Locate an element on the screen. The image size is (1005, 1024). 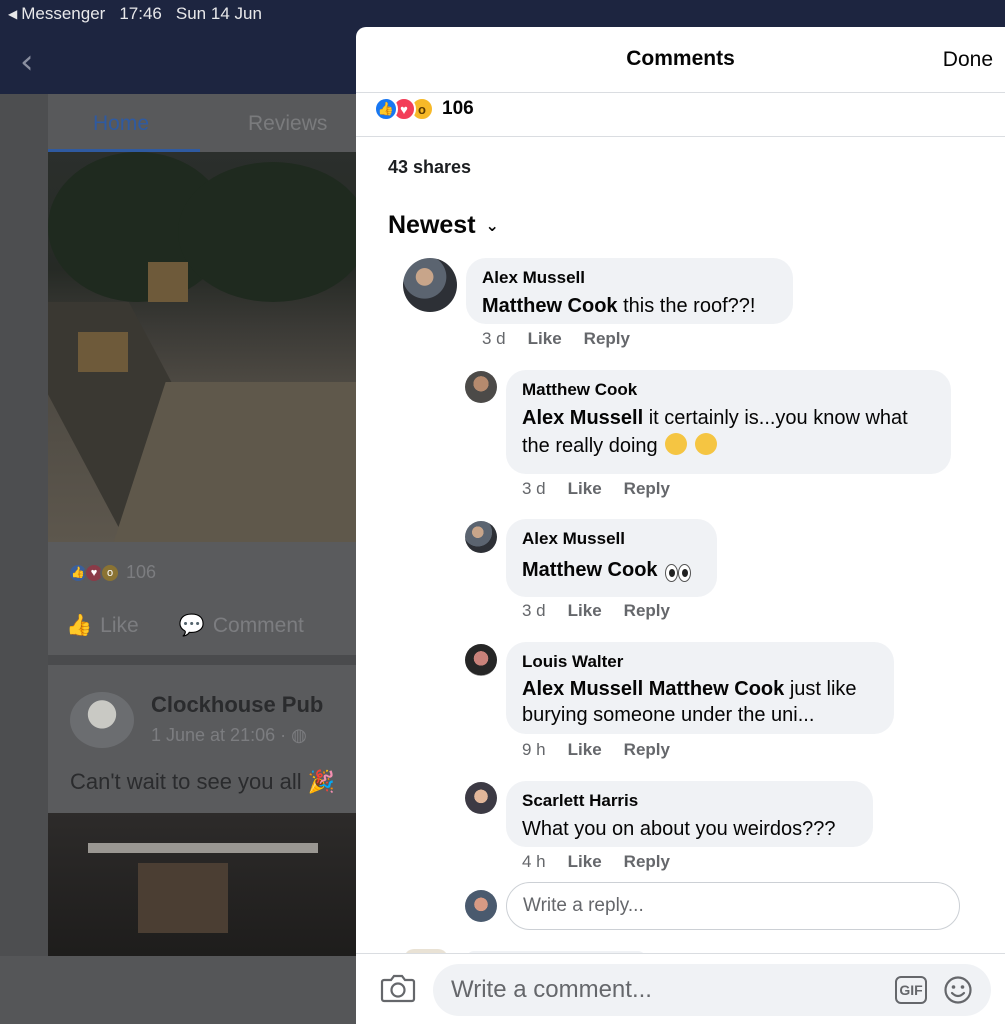
comment-text: Matthew Cook is located at coordinates (608, 569).